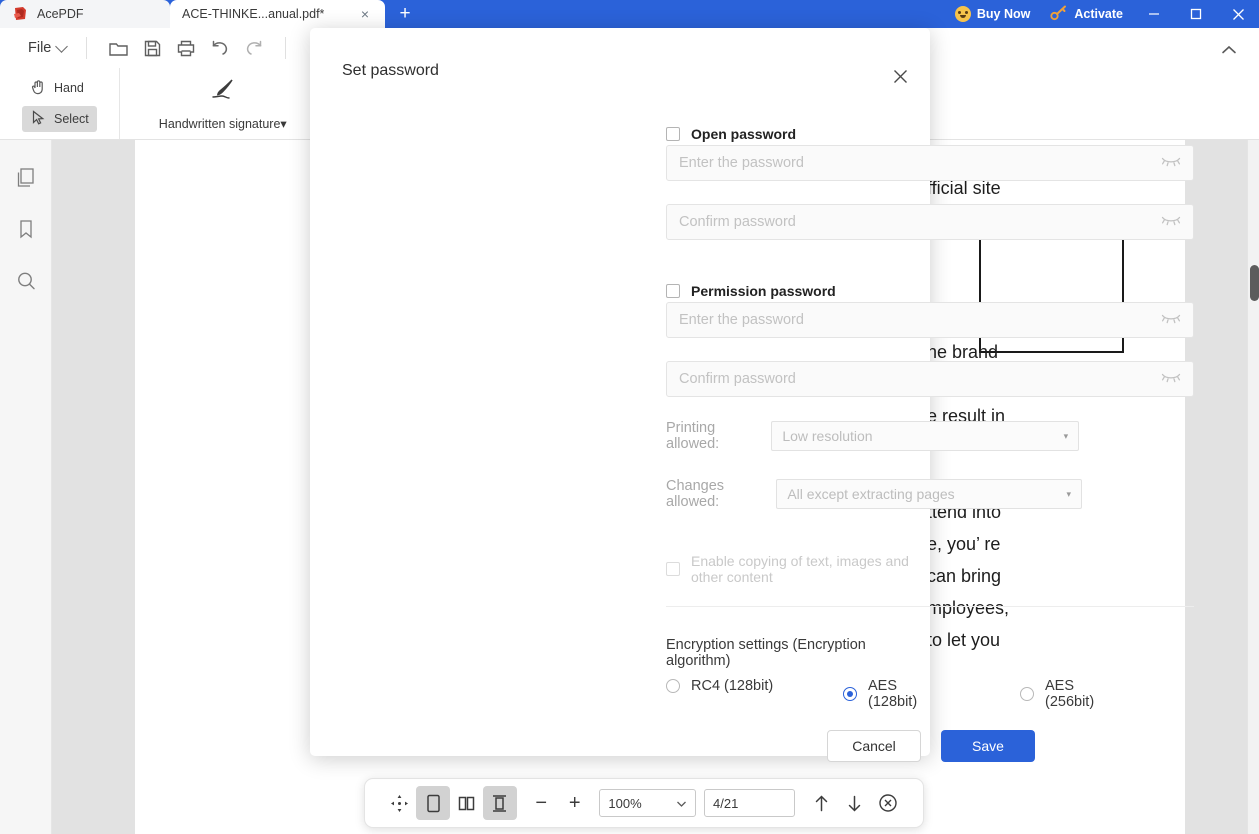 This screenshot has width=1259, height=834. What do you see at coordinates (1154, 14) in the screenshot?
I see `minimize-button` at bounding box center [1154, 14].